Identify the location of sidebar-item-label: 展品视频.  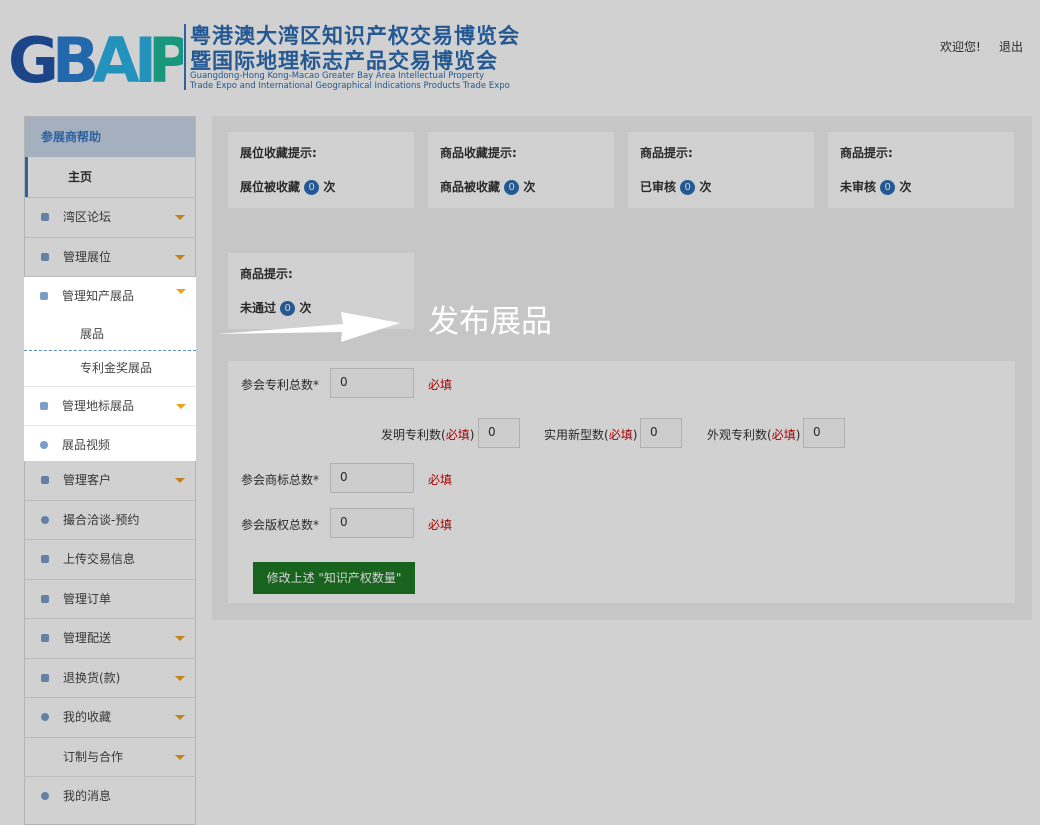
(86, 445).